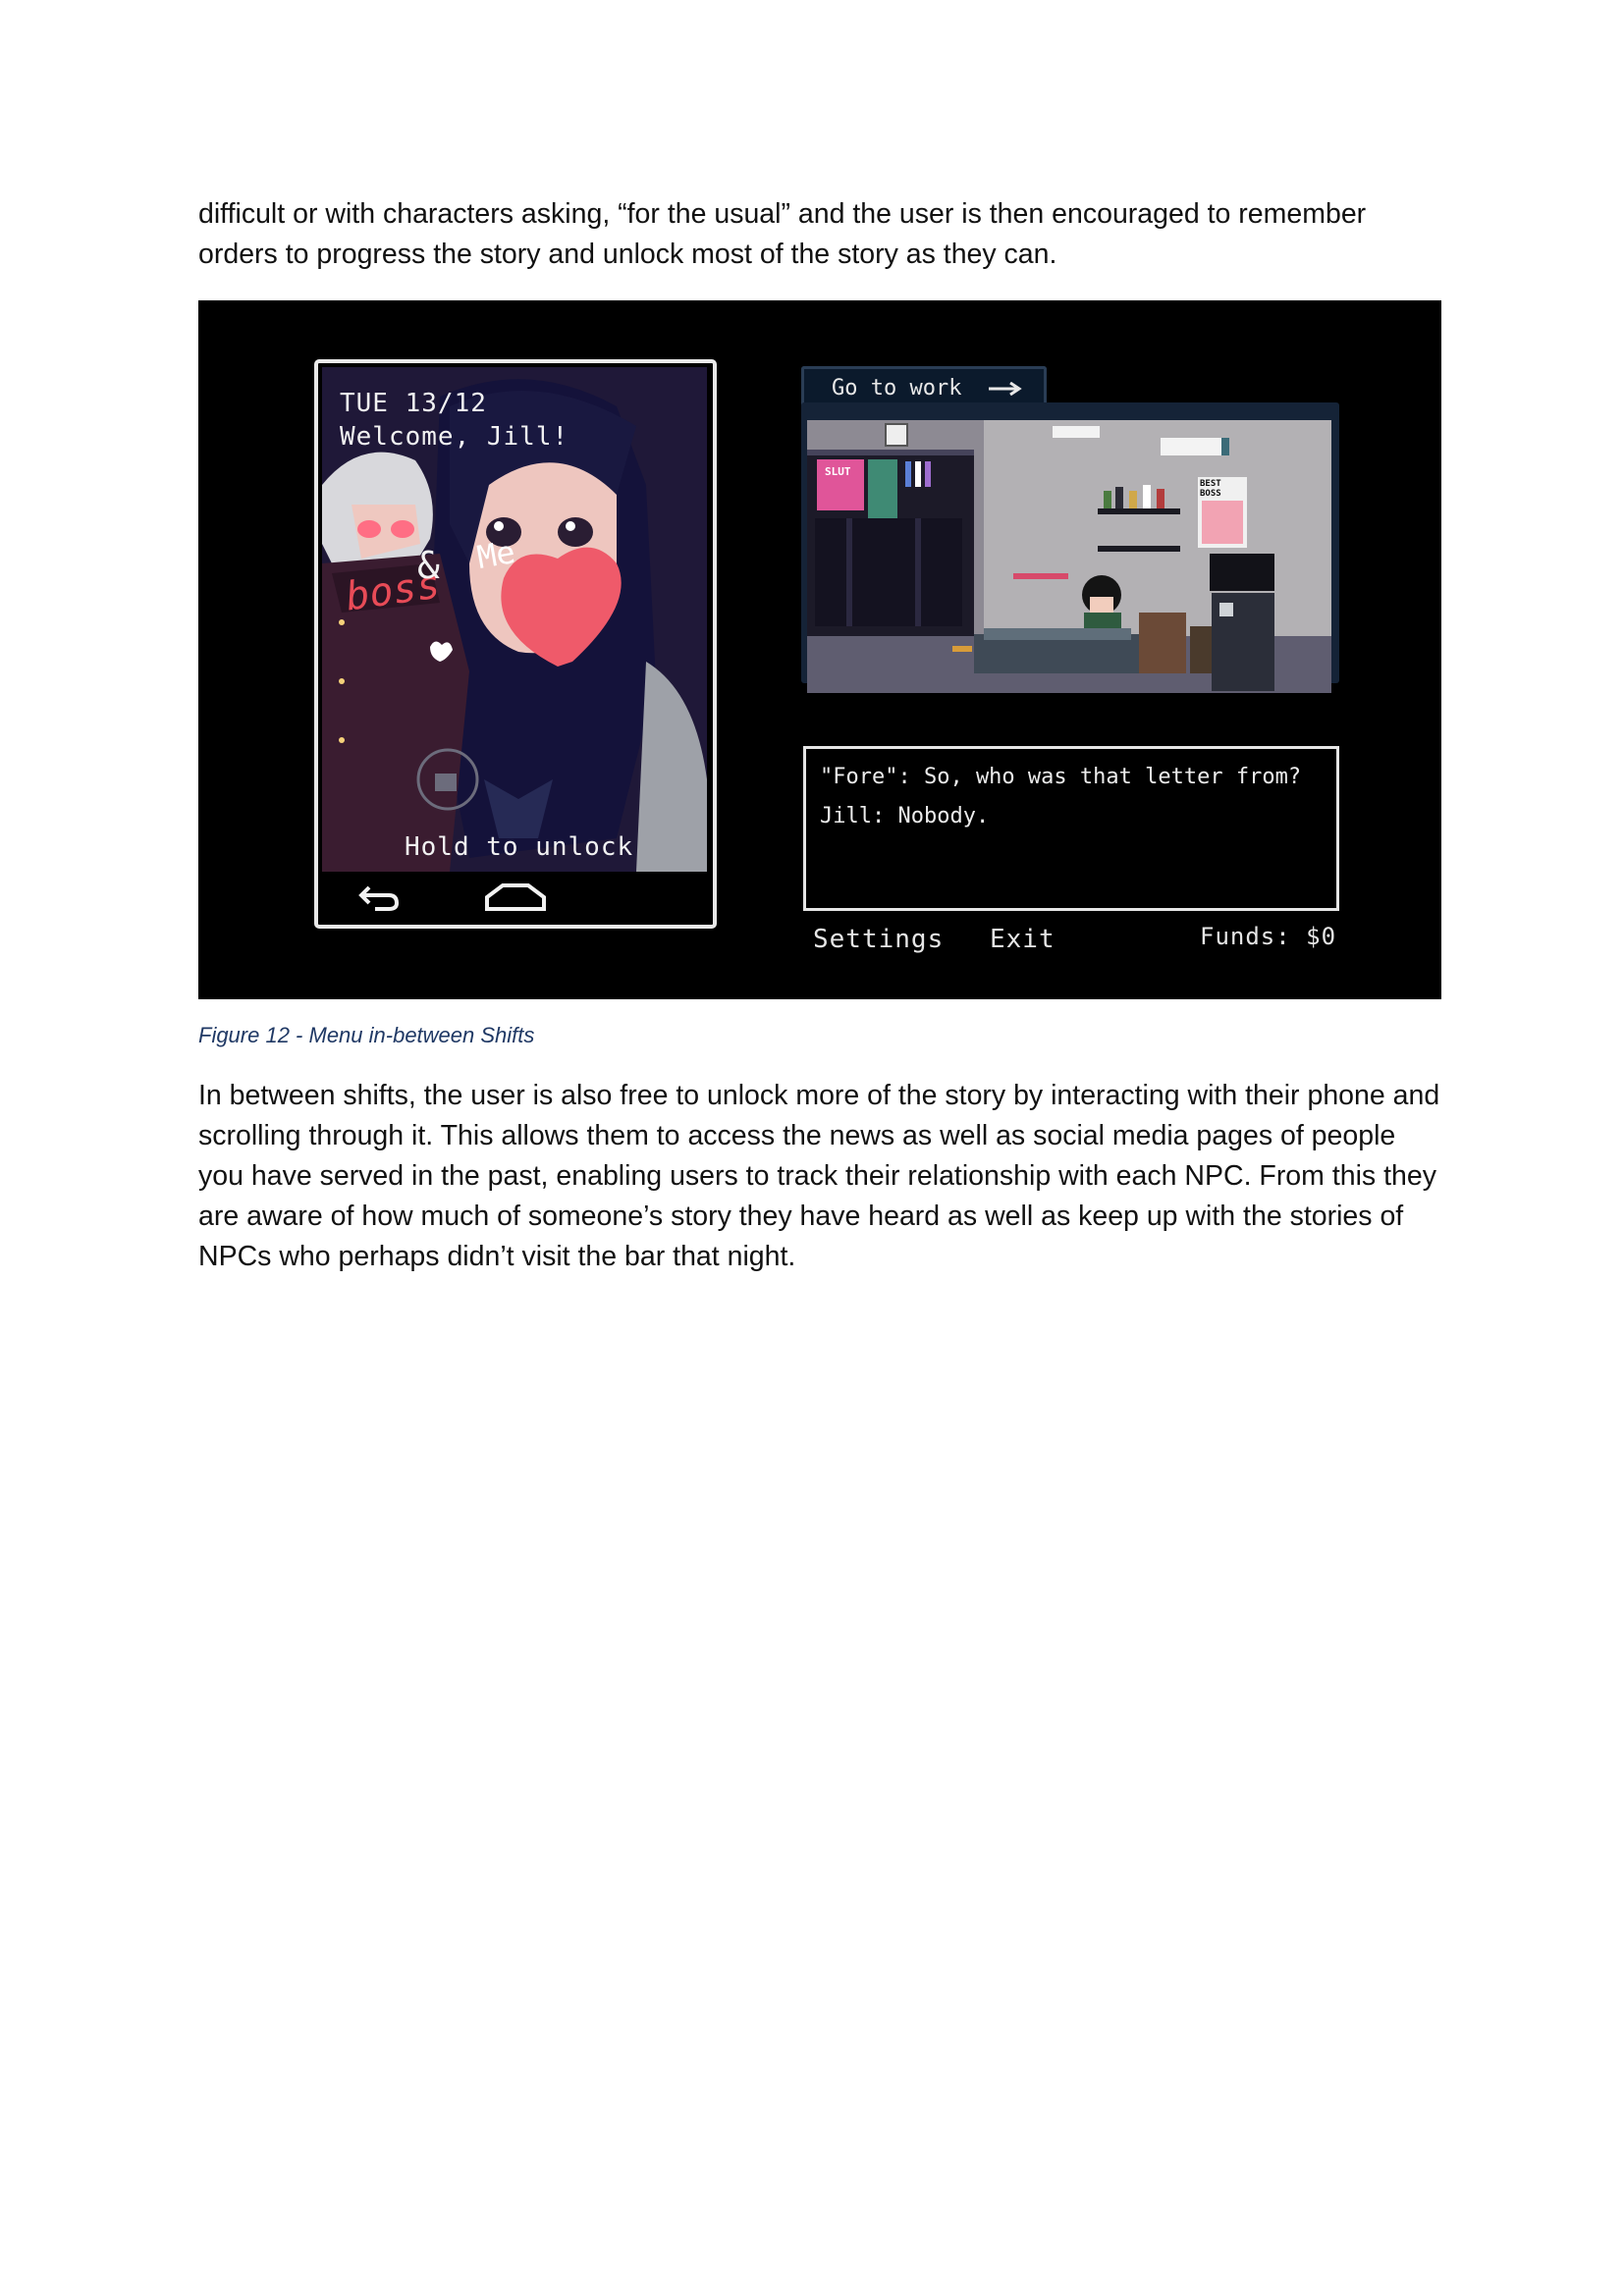 The image size is (1624, 2296). What do you see at coordinates (1023, 939) in the screenshot?
I see `exit-button: Exit` at bounding box center [1023, 939].